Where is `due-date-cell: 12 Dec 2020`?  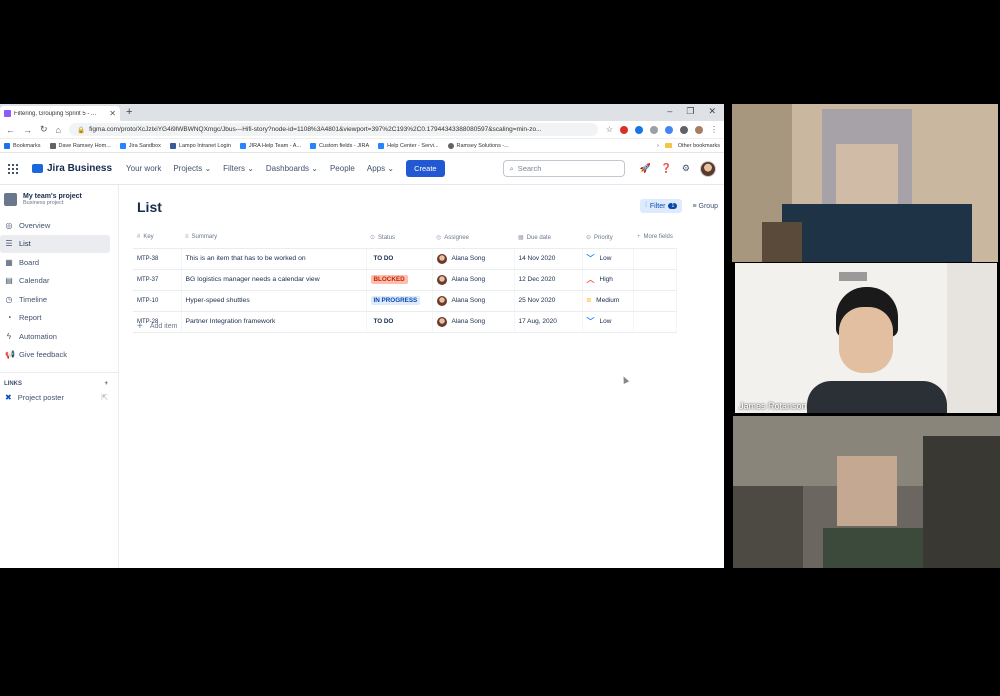 due-date-cell: 12 Dec 2020 is located at coordinates (548, 280).